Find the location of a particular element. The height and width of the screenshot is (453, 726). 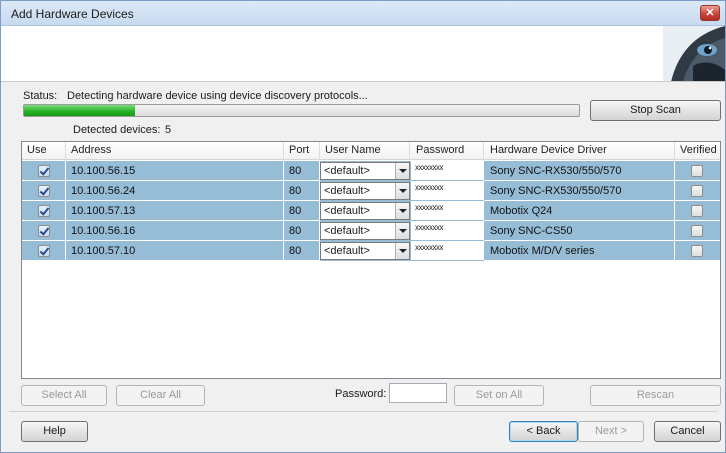

column-header-verified: Verified is located at coordinates (697, 151).